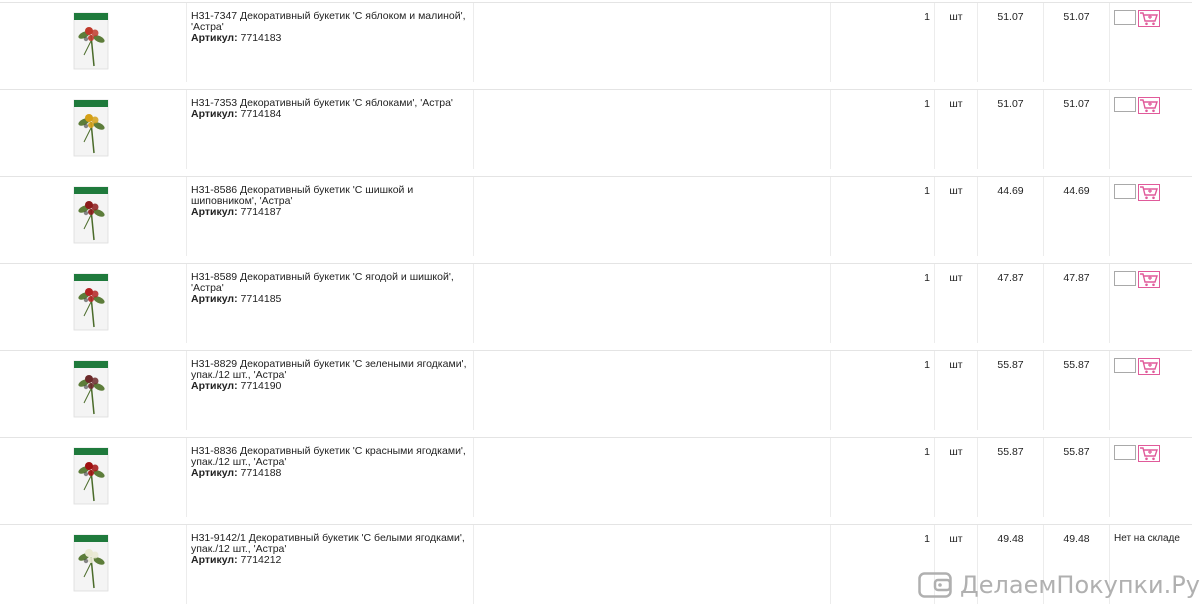 Image resolution: width=1200 pixels, height=614 pixels. I want to click on sum-cell: 55.87, so click(1076, 390).